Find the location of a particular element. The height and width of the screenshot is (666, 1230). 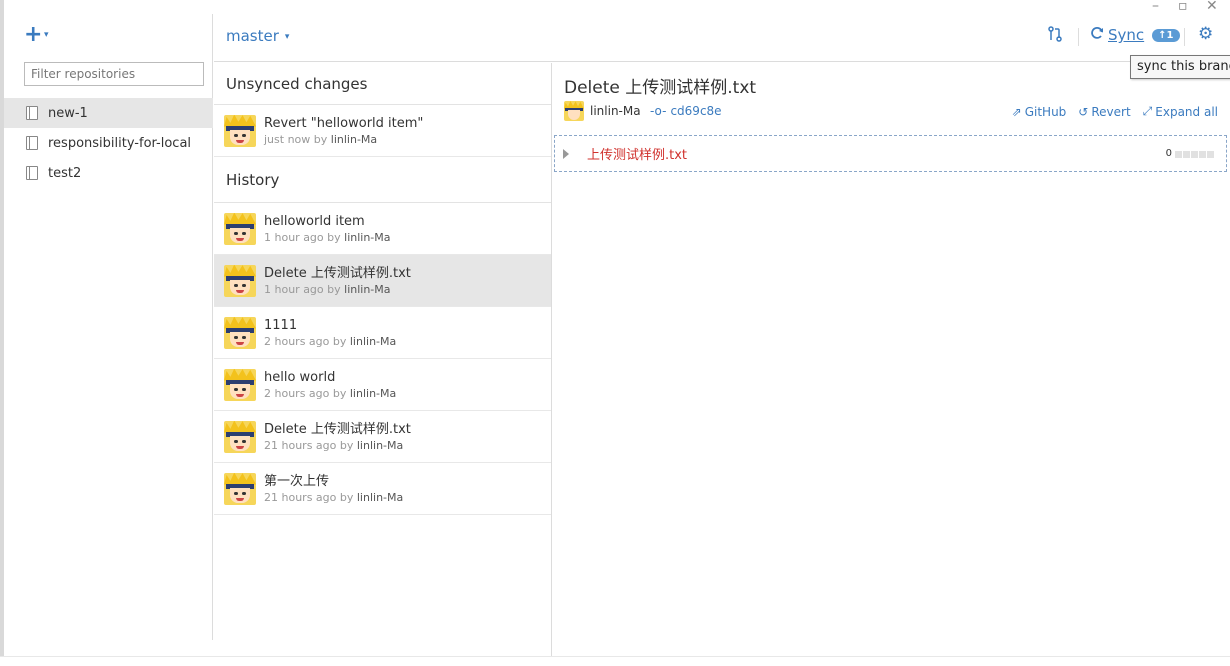

github-label: GitHub is located at coordinates (1045, 111).